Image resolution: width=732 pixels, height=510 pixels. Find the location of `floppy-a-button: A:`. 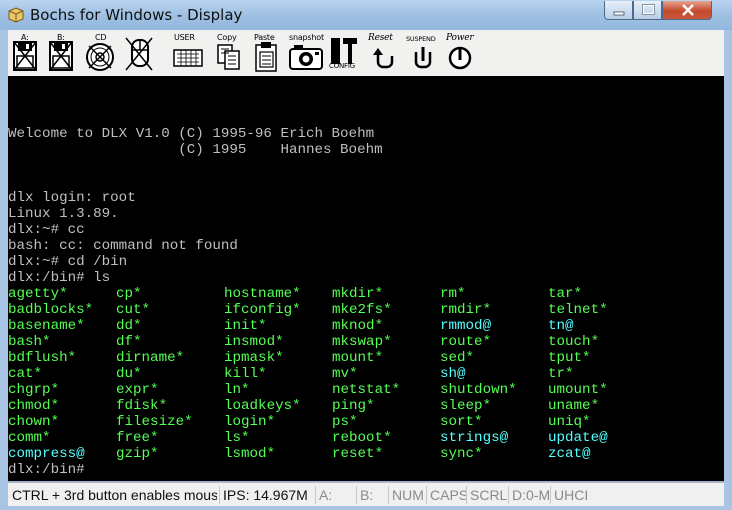

floppy-a-button: A: is located at coordinates (25, 53).